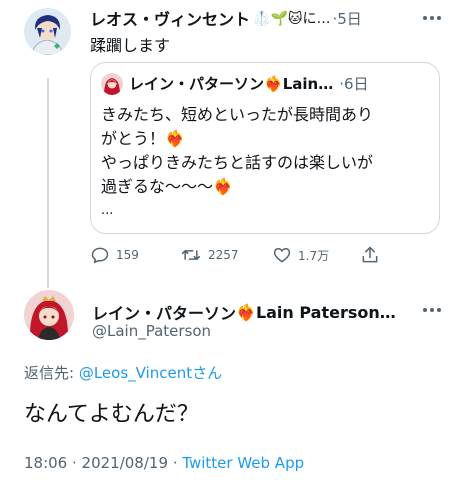 This screenshot has width=463, height=480. I want to click on like-icon, so click(282, 255).